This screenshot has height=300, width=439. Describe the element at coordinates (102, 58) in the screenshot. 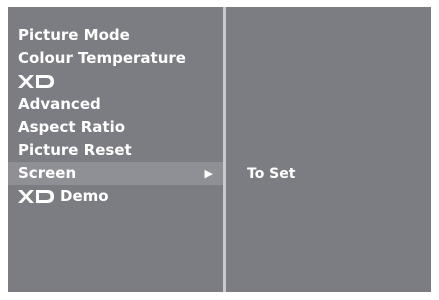

I see `menu-item-label: Colour Temperature` at that location.